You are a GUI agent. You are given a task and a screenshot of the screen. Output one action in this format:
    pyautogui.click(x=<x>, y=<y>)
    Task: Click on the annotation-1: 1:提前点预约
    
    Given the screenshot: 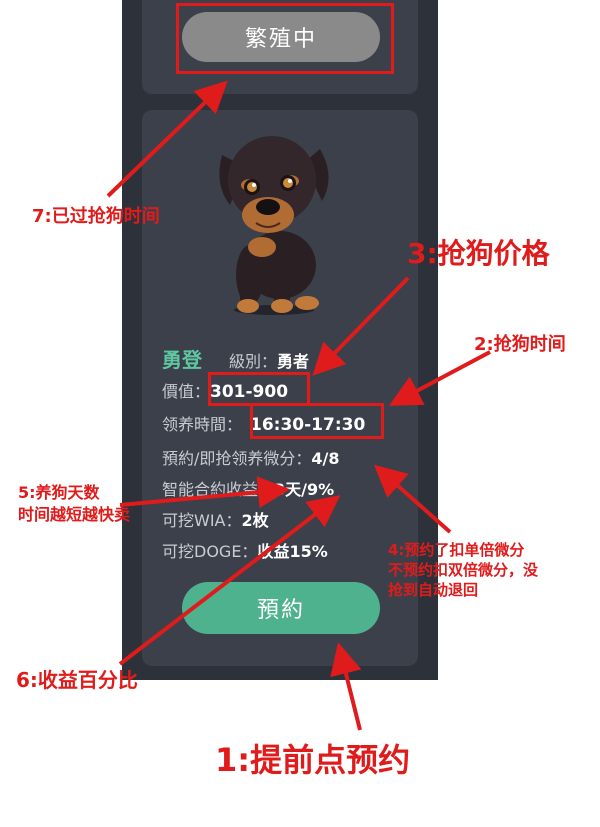 What is the action you would take?
    pyautogui.click(x=313, y=760)
    